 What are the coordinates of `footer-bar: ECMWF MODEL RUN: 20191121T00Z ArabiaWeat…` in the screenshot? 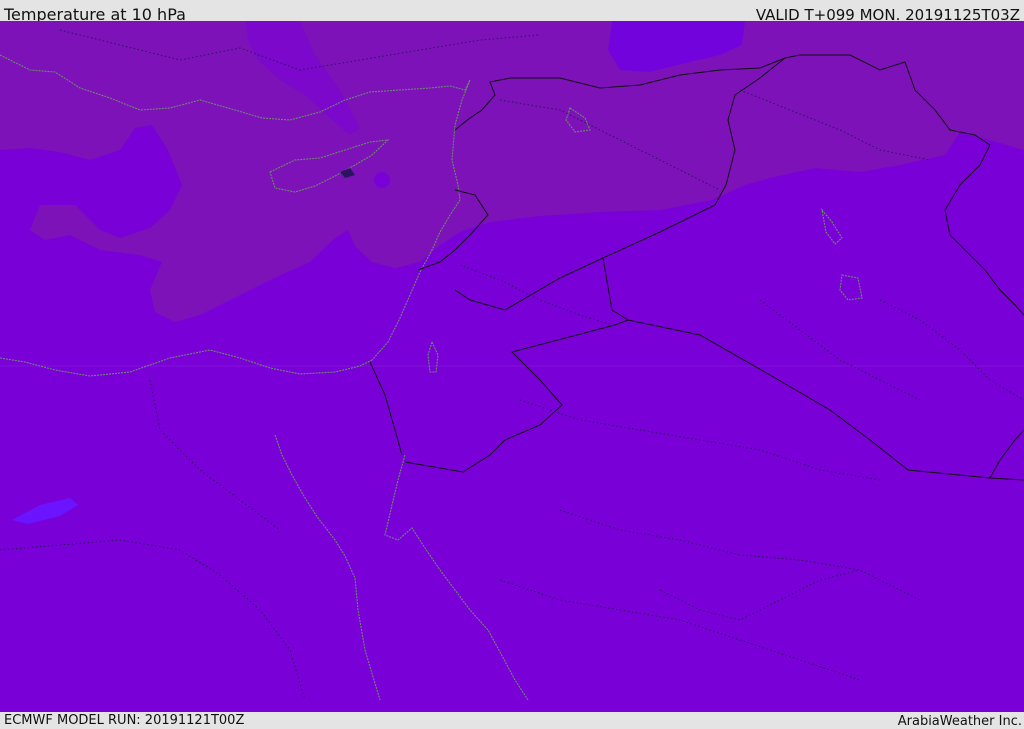 It's located at (512, 720).